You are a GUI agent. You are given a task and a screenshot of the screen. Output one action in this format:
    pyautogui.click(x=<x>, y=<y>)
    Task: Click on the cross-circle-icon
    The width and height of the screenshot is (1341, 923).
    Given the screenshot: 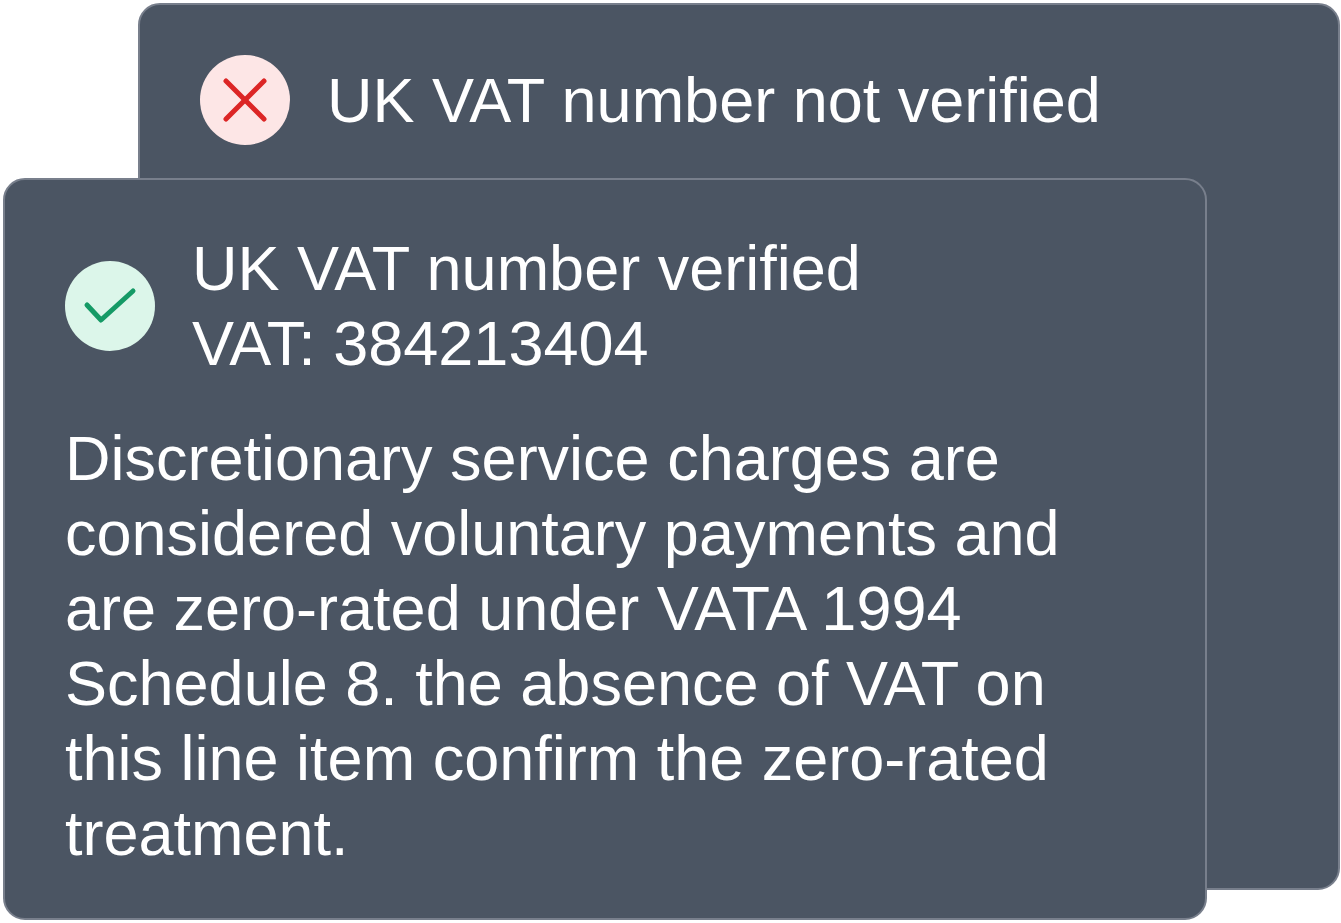 What is the action you would take?
    pyautogui.click(x=245, y=100)
    